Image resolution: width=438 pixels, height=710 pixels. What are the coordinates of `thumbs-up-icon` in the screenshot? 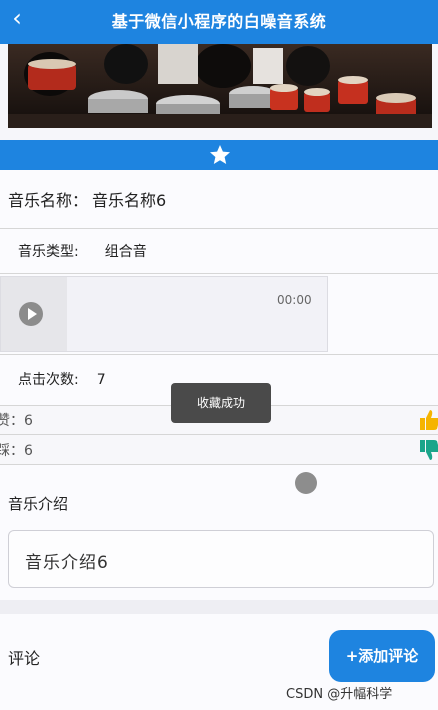 It's located at (429, 420).